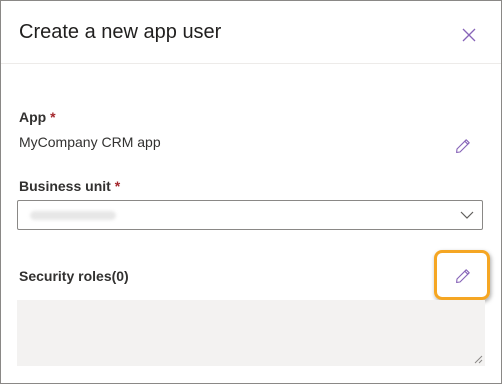 This screenshot has width=502, height=384. I want to click on edit-security-roles-button, so click(463, 276).